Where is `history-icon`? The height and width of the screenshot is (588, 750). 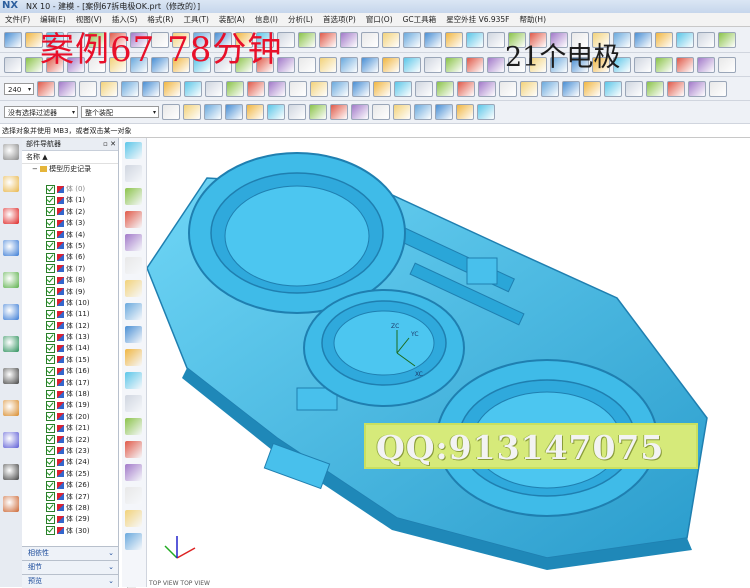 history-icon is located at coordinates (11, 408).